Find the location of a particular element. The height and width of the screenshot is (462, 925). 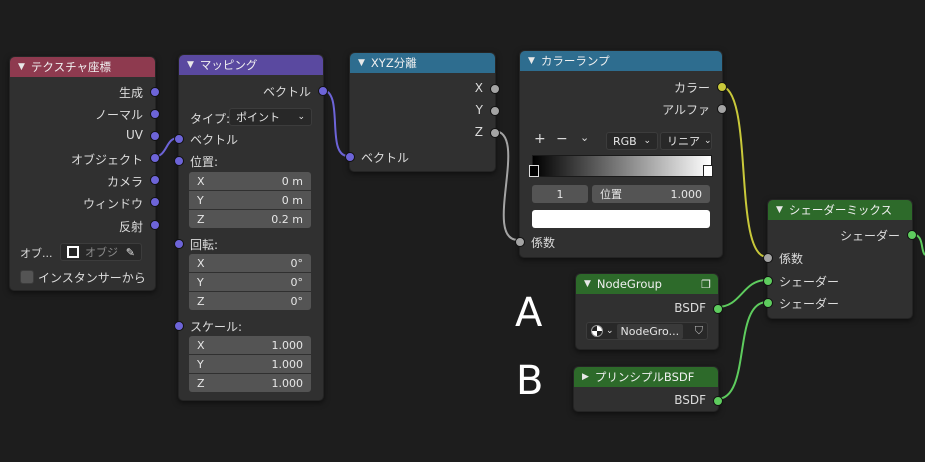

input-fac-label: 係数 is located at coordinates (791, 259).